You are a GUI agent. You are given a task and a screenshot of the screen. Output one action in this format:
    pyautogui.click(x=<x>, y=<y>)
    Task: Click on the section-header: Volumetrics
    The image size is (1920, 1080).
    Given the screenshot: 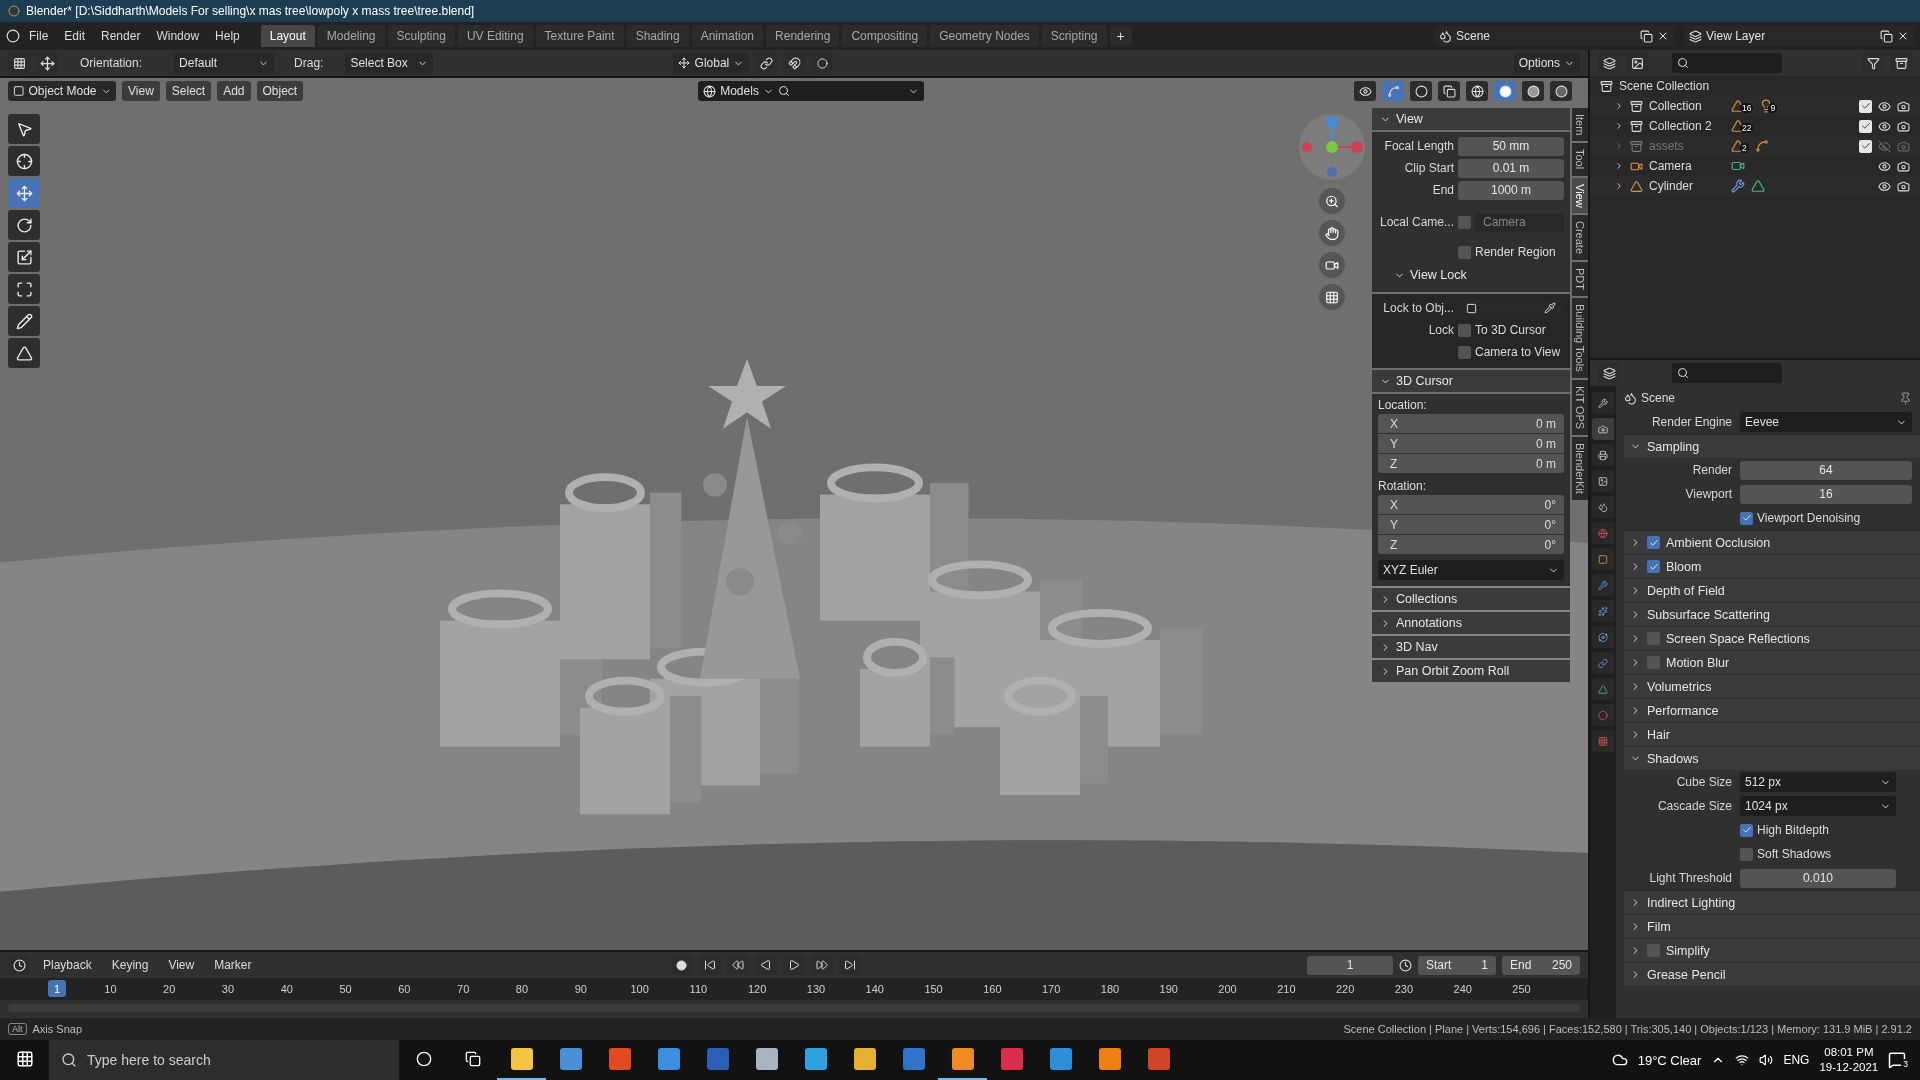 What is the action you would take?
    pyautogui.click(x=1772, y=686)
    